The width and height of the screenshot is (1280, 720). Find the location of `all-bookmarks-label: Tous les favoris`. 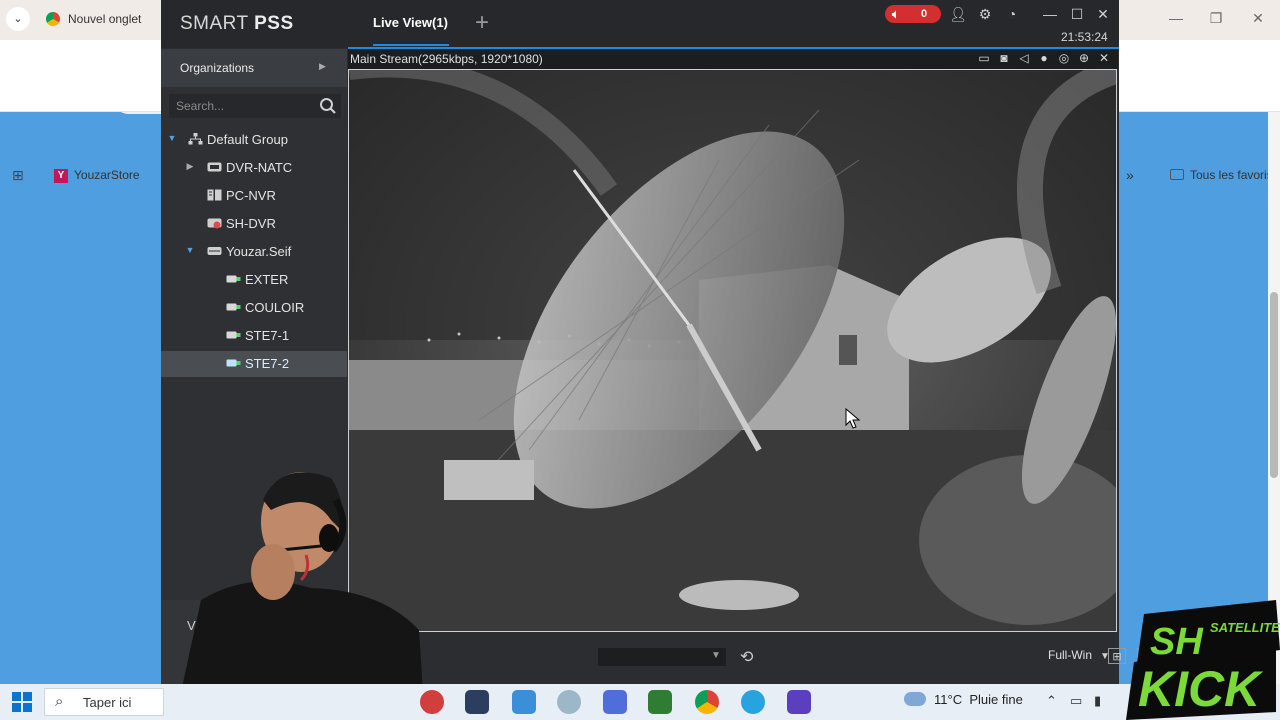

all-bookmarks-label: Tous les favoris is located at coordinates (1231, 175).